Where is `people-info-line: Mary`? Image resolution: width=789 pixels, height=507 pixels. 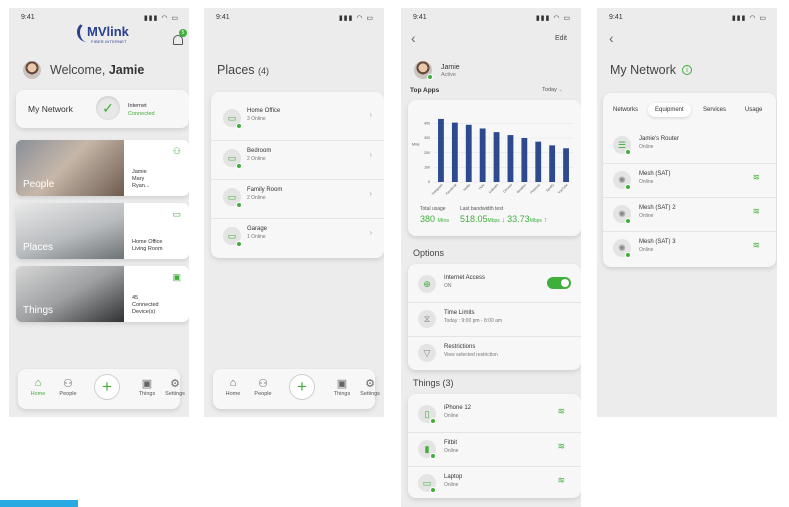
people-info-line: Mary is located at coordinates (138, 179).